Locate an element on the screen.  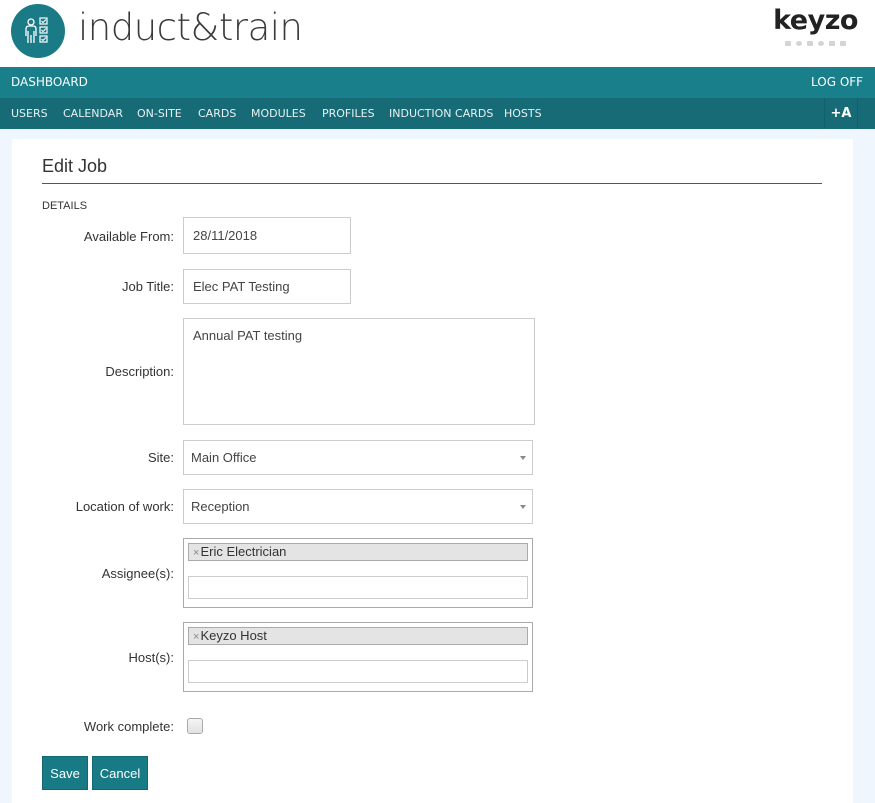
vendor-name: keyzo is located at coordinates (815, 20).